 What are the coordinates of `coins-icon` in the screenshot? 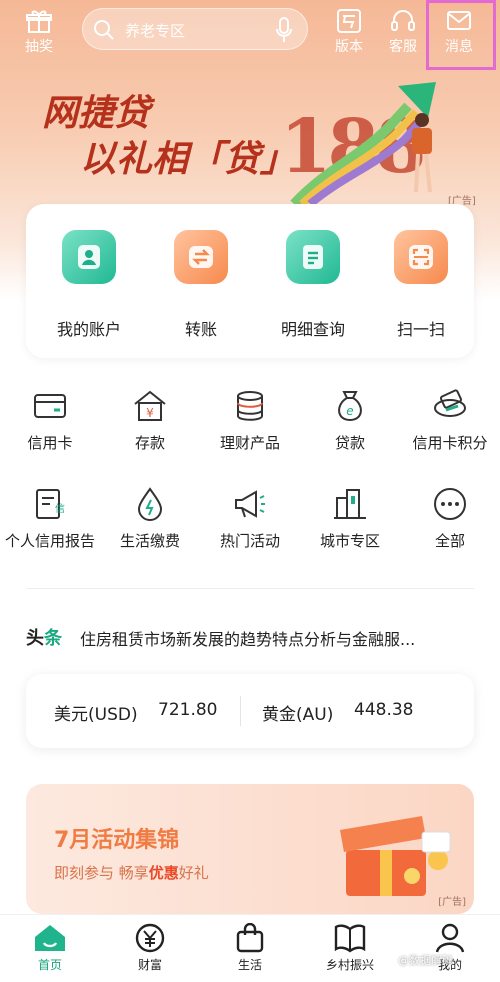 It's located at (250, 406).